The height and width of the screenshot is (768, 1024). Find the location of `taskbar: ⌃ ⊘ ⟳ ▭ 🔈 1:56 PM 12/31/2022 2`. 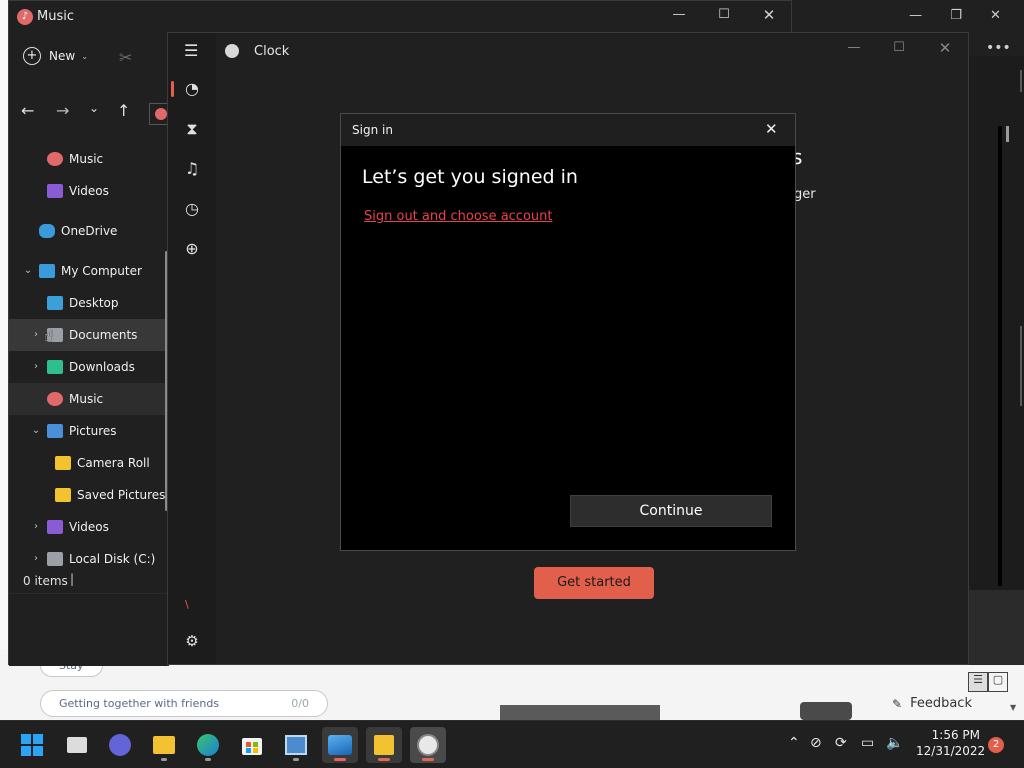

taskbar: ⌃ ⊘ ⟳ ▭ 🔈 1:56 PM 12/31/2022 2 is located at coordinates (512, 744).